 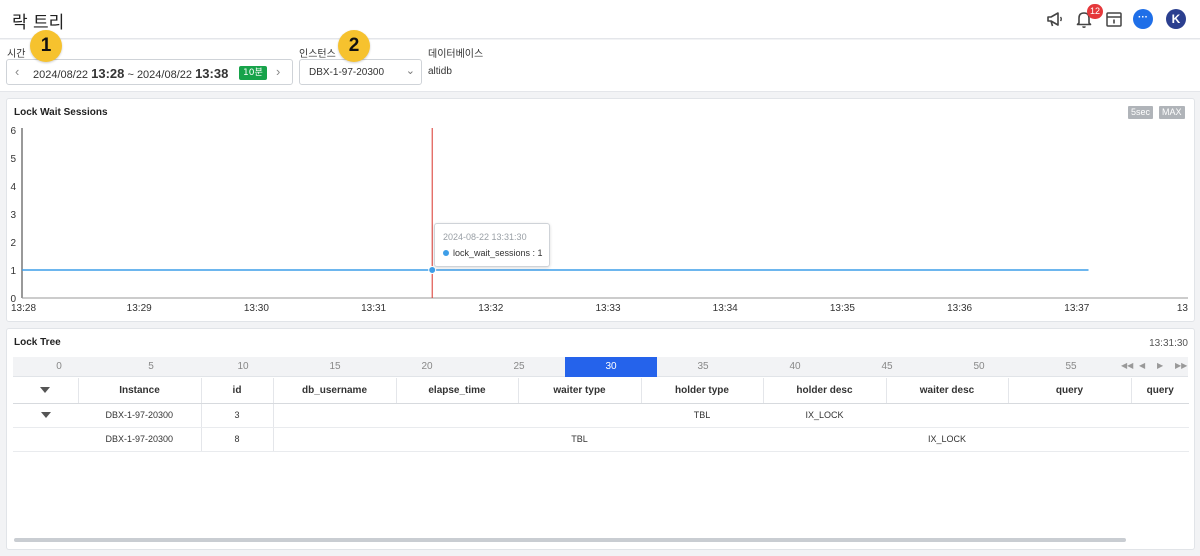 What do you see at coordinates (243, 366) in the screenshot?
I see `timeline-tick-10: 10` at bounding box center [243, 366].